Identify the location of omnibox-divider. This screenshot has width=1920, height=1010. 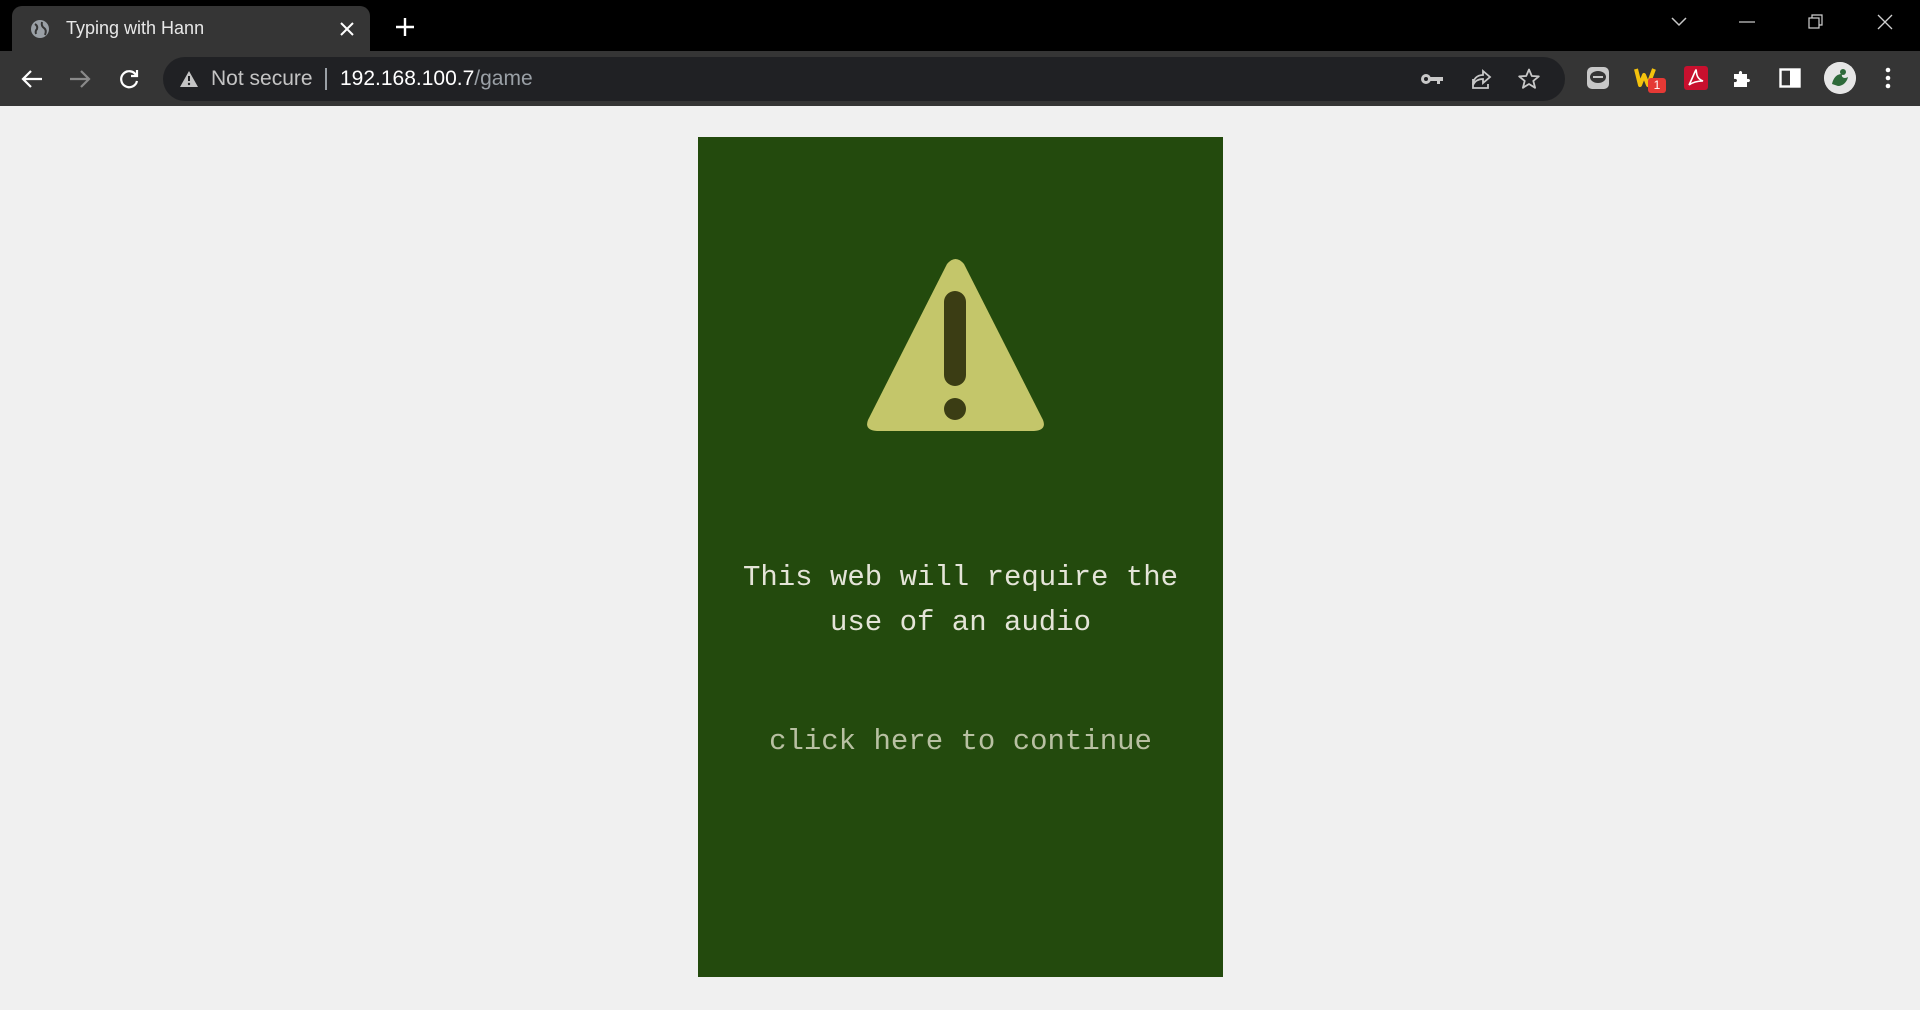
(326, 79).